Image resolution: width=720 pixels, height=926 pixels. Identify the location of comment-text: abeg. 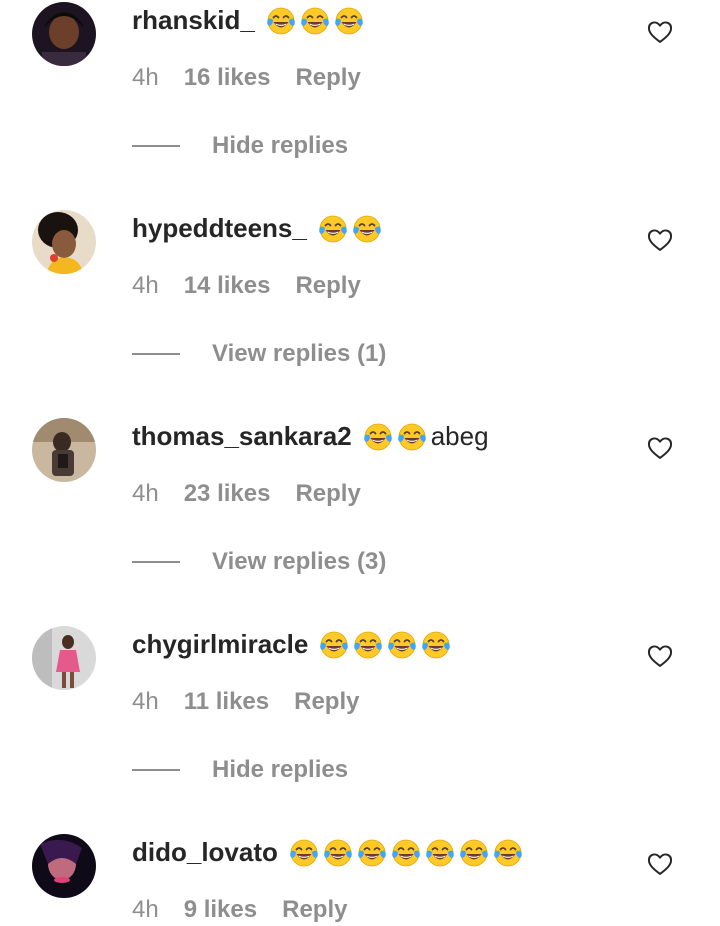
(425, 435).